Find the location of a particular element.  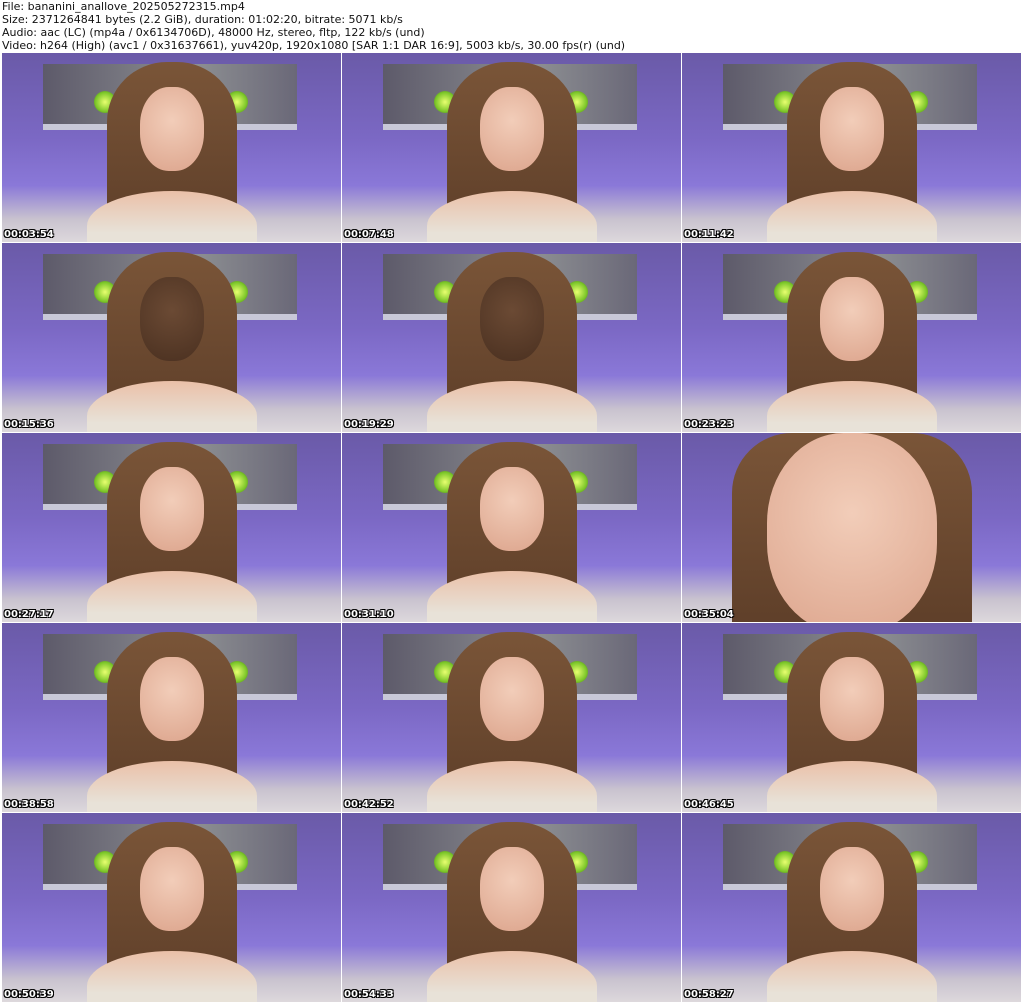

timestamp-label: 00:19:29 is located at coordinates (369, 424).